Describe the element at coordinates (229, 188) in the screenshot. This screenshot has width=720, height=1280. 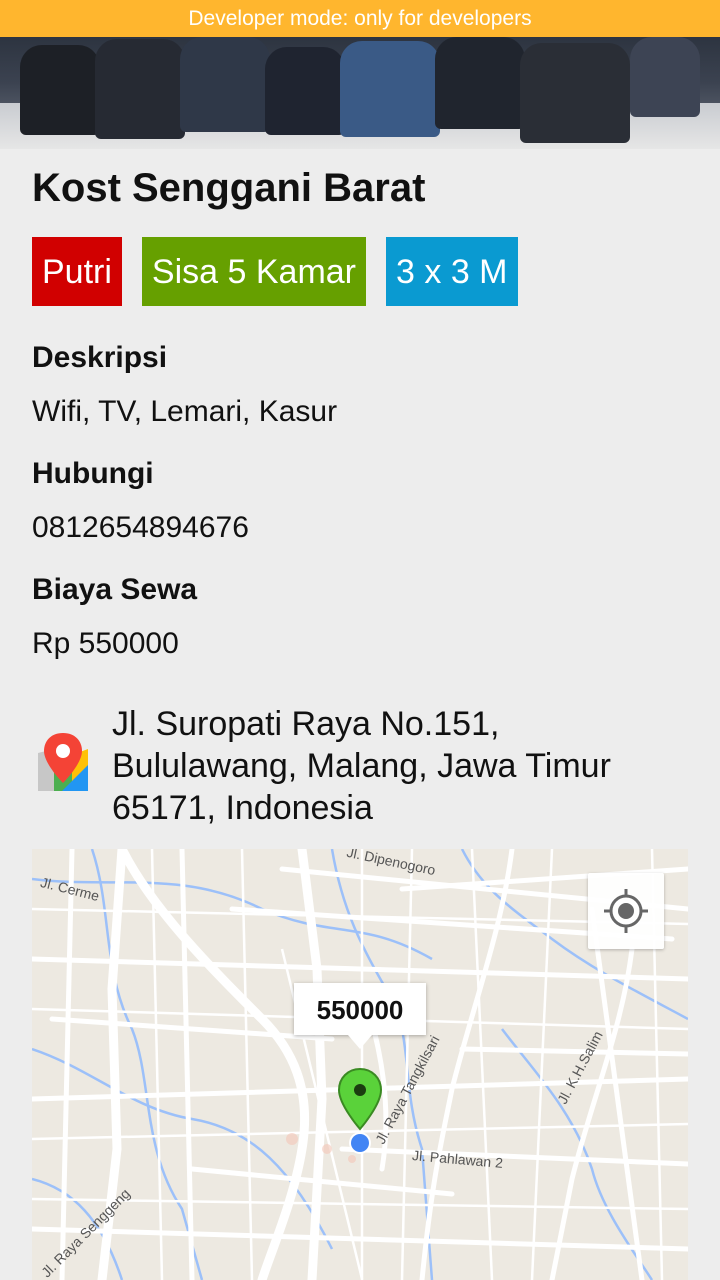
I see `kost-title: Kost Senggani Barat` at that location.